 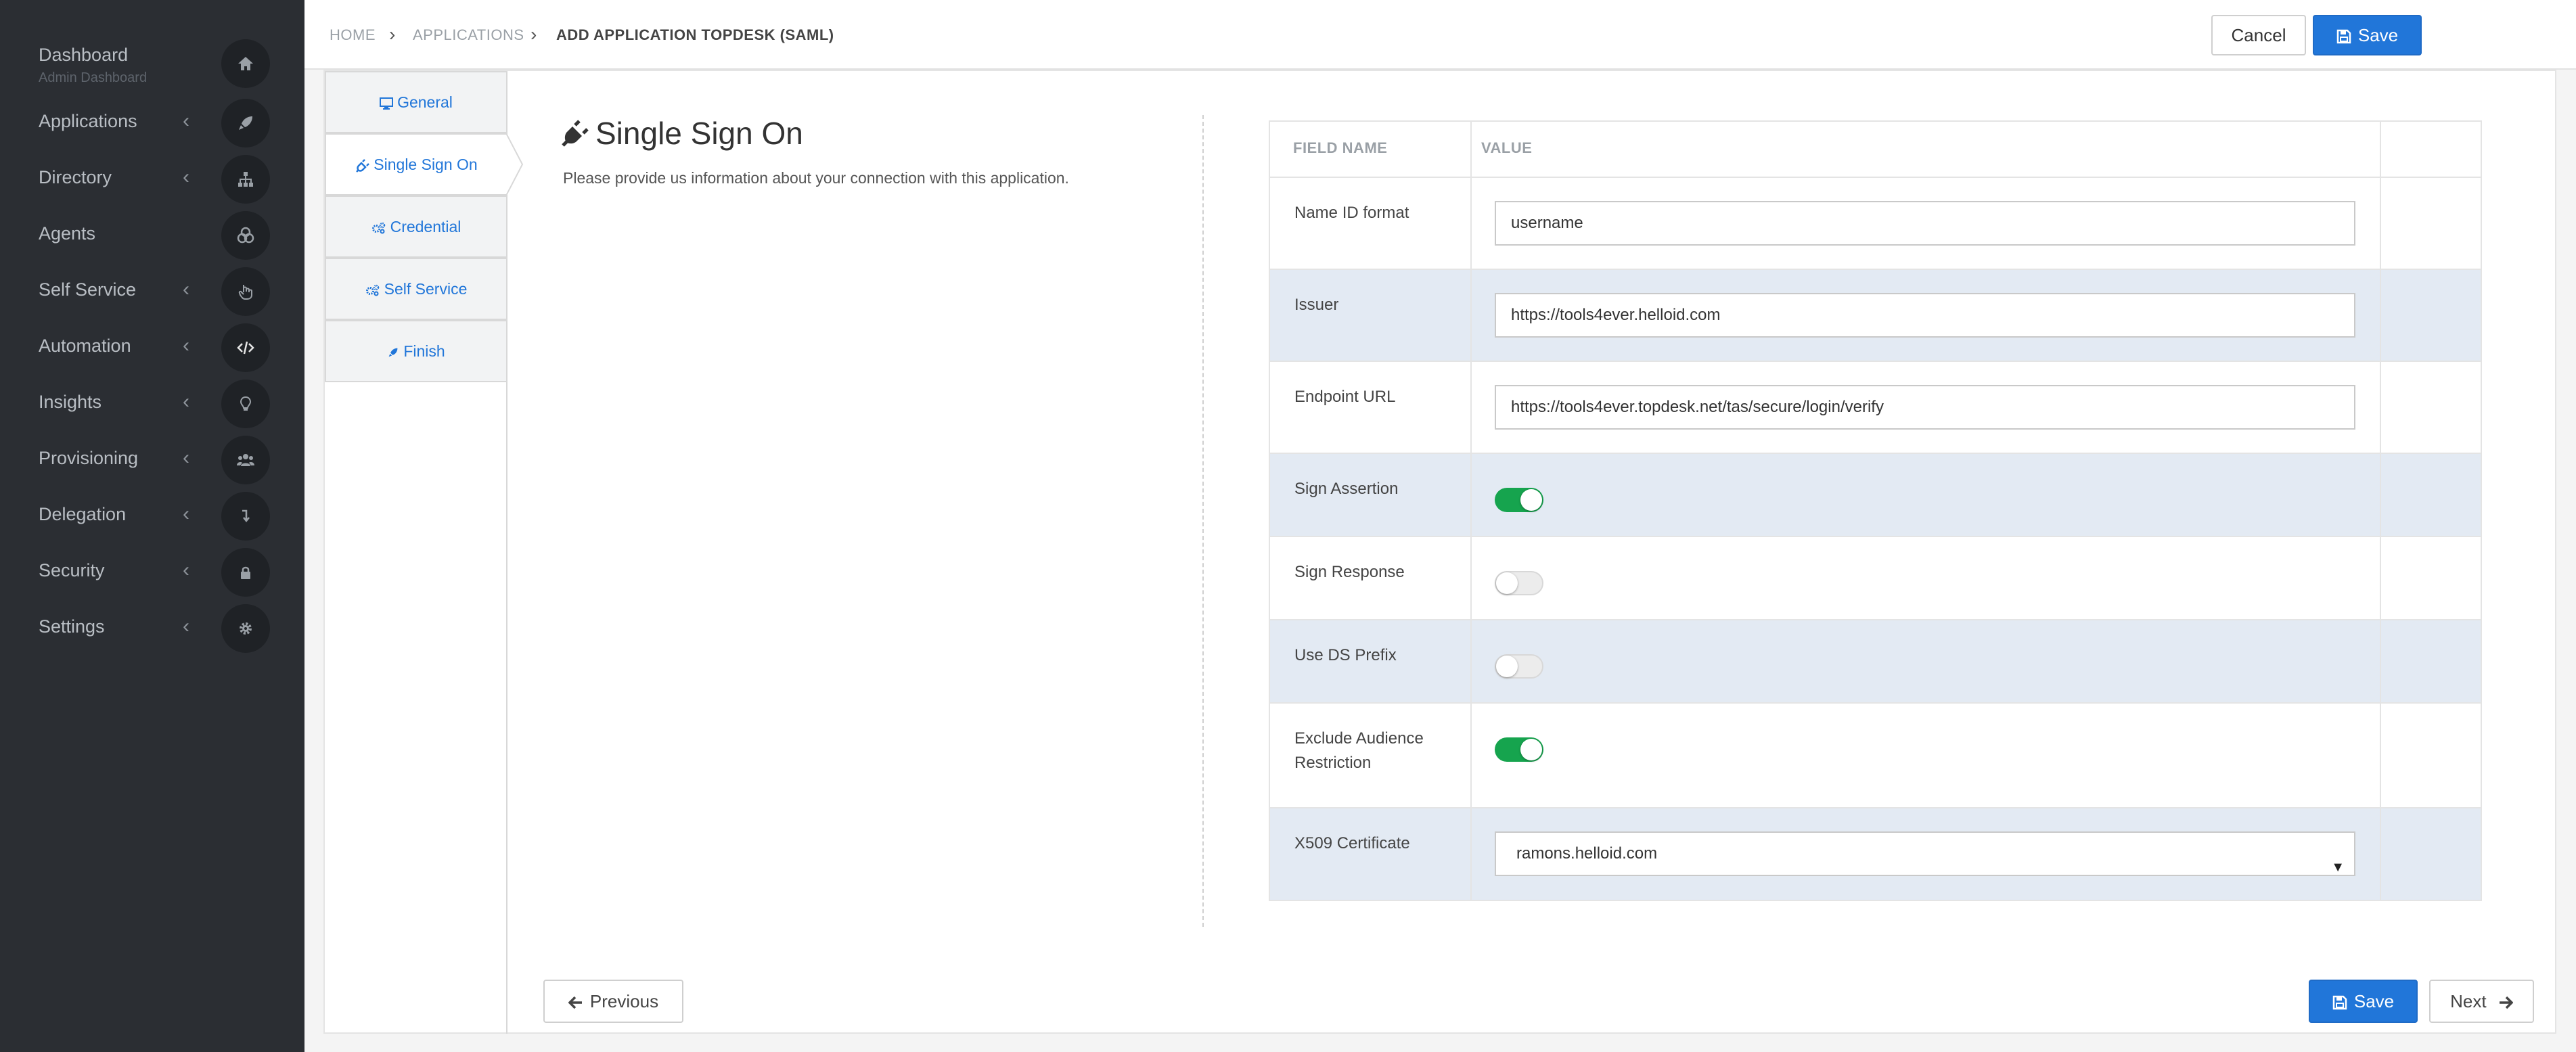 I want to click on column-header-value: VALUE, so click(x=1507, y=147).